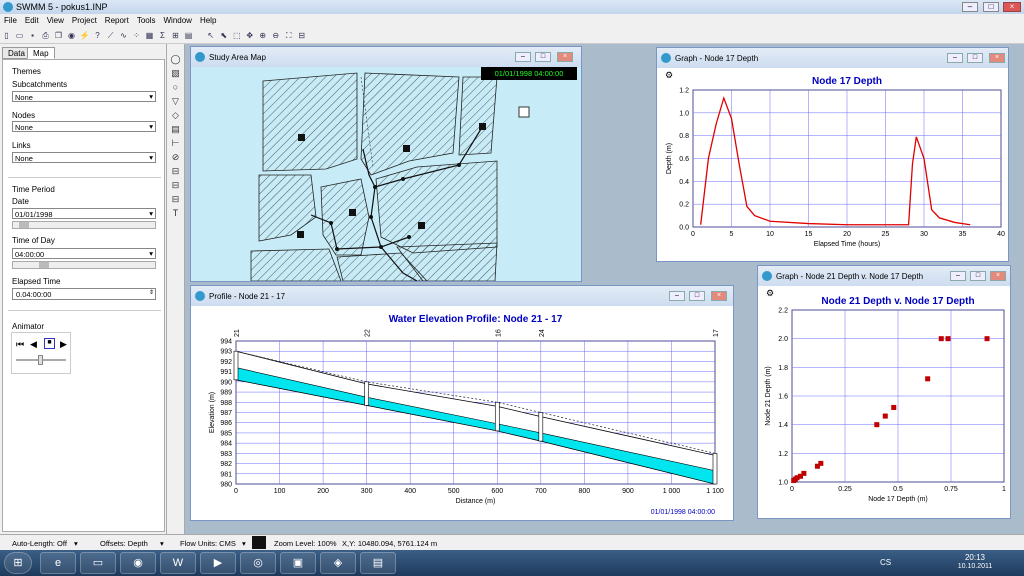 Image resolution: width=1024 pixels, height=576 pixels. Describe the element at coordinates (223, 35) in the screenshot. I see `vertex-icon: ⬉` at that location.